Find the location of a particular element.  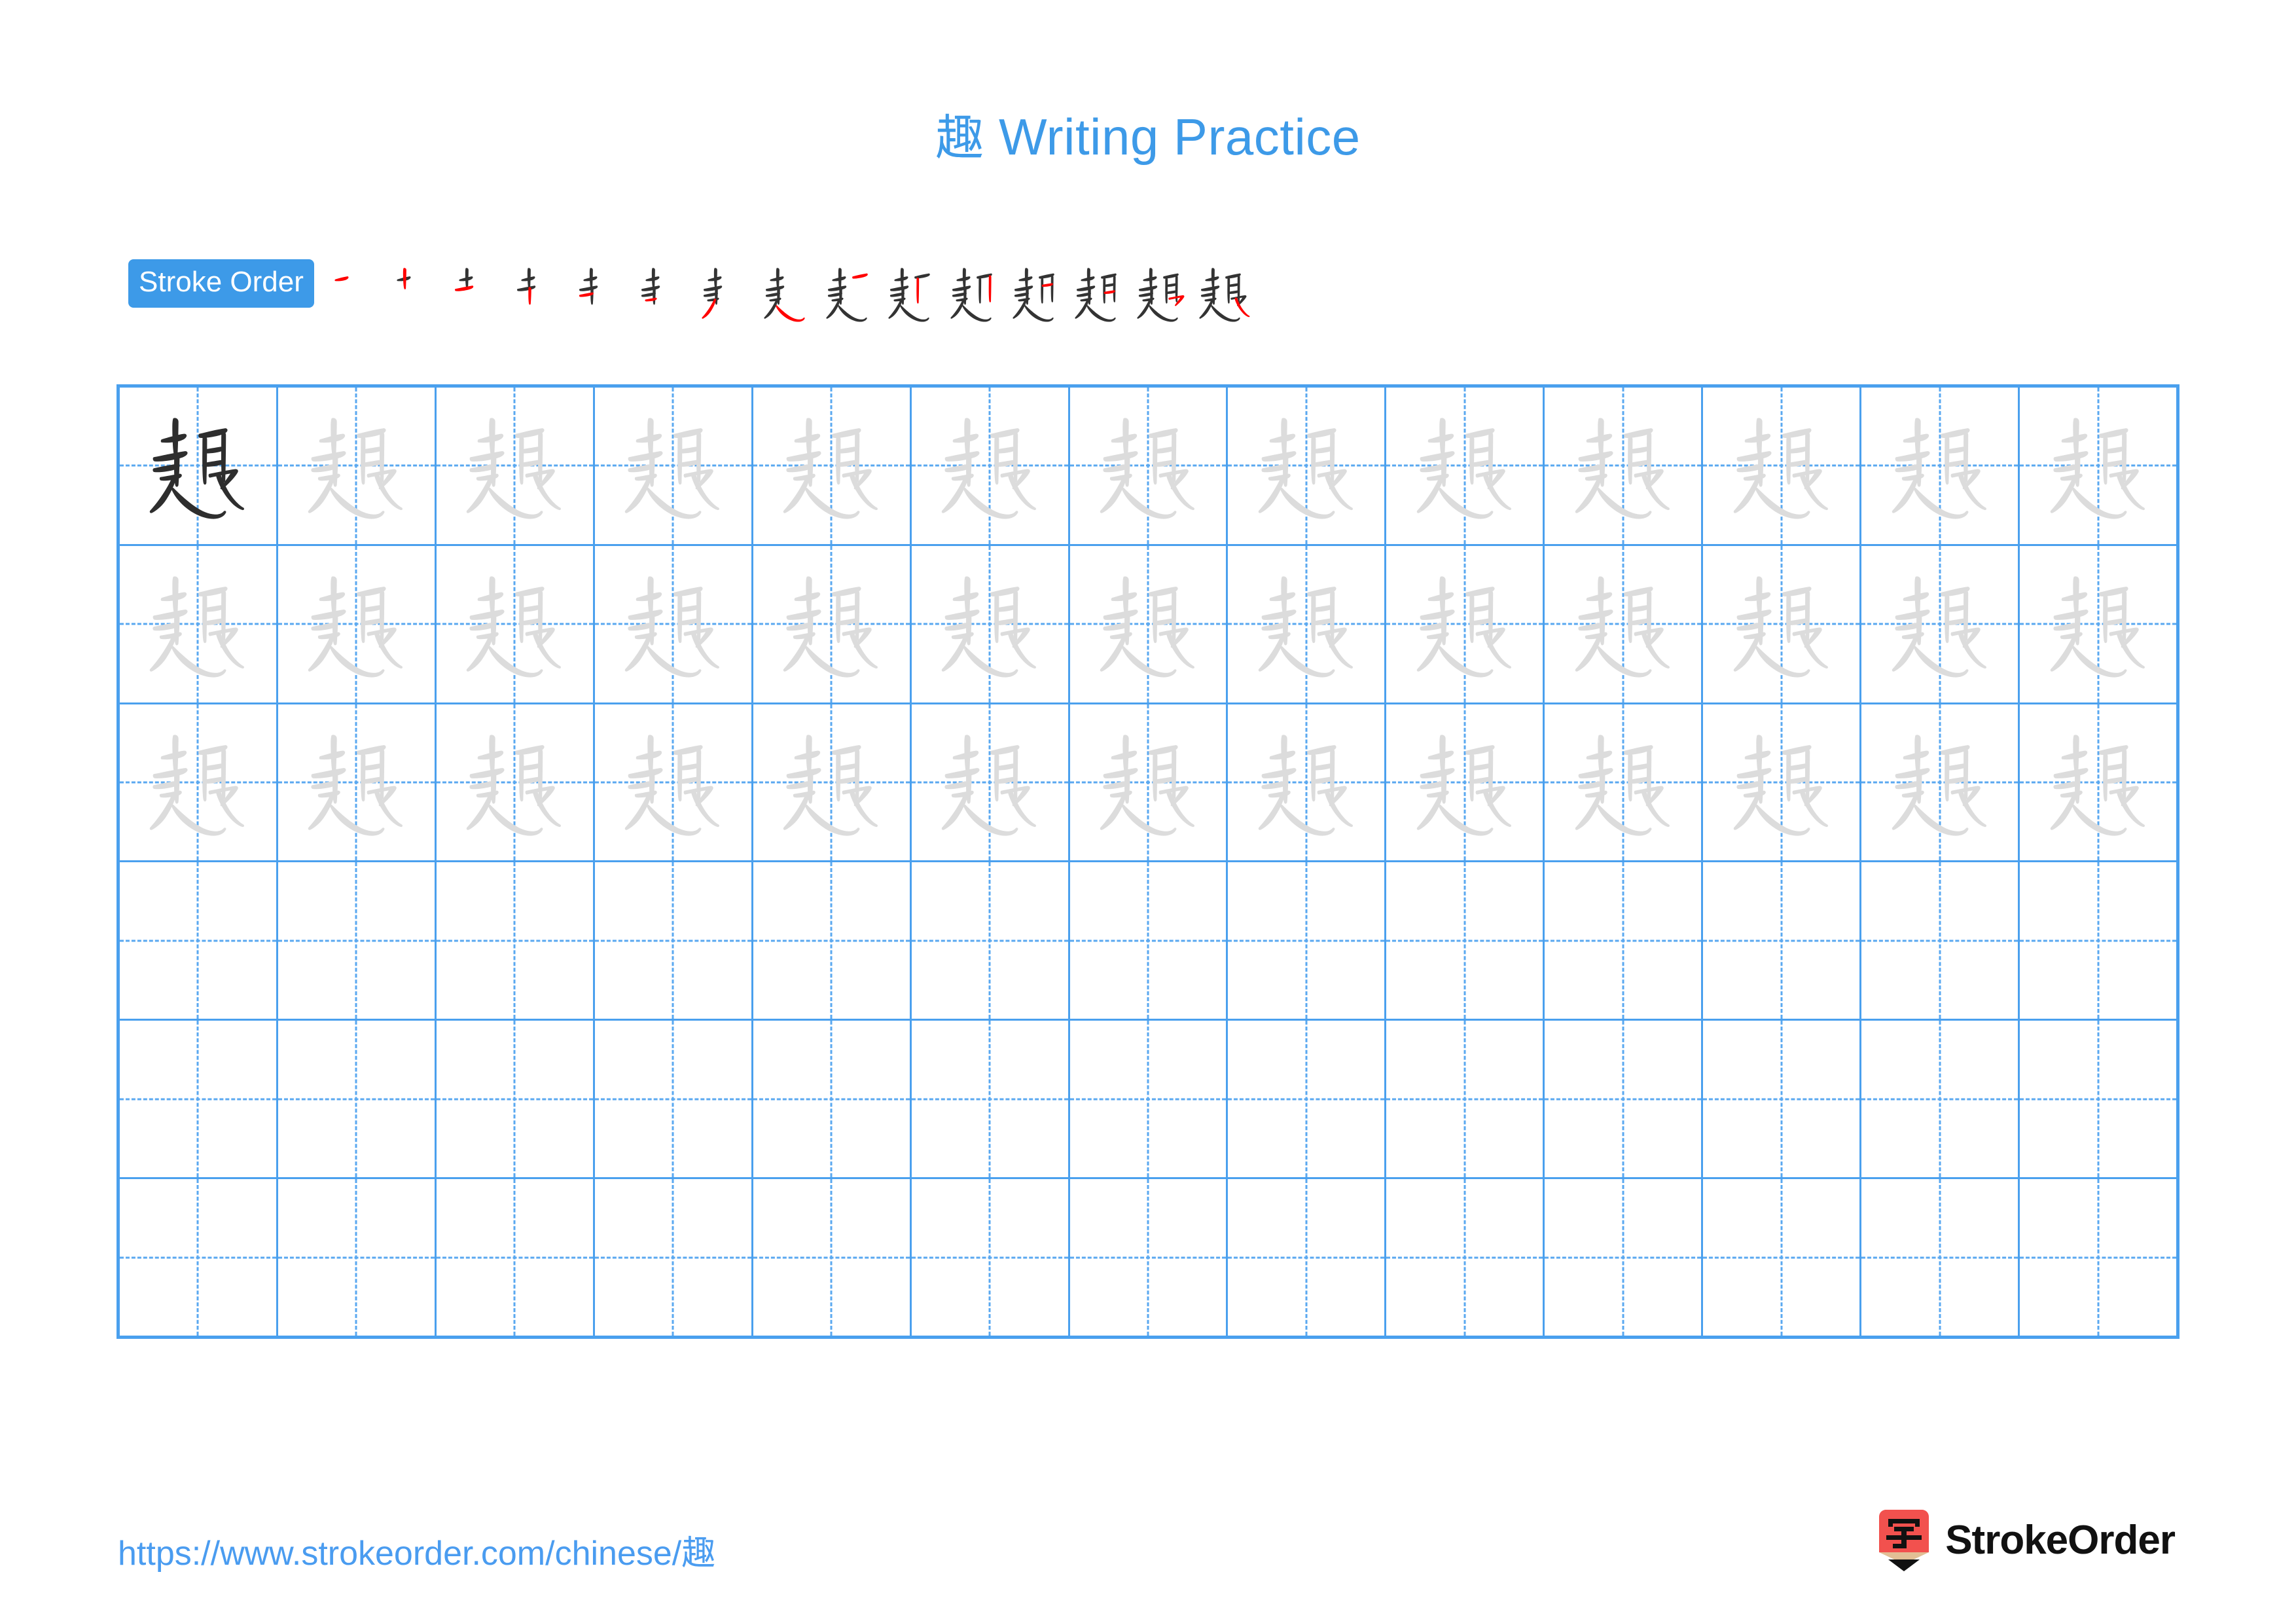

source-url: https://www.strokeorder.com/chinese/趣 is located at coordinates (416, 1550).